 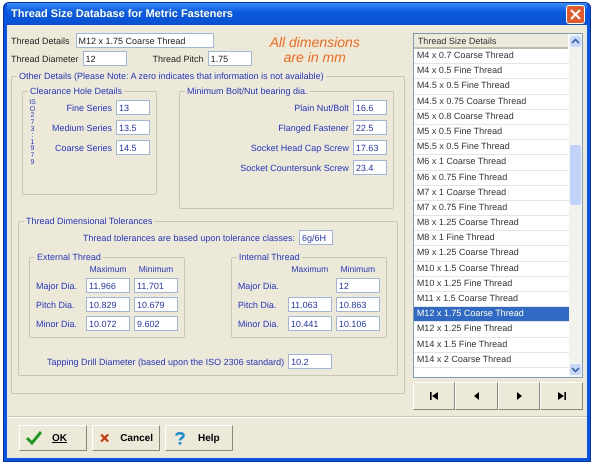 What do you see at coordinates (491, 208) in the screenshot?
I see `list-item: M7 x 0.75 Fine Thread` at bounding box center [491, 208].